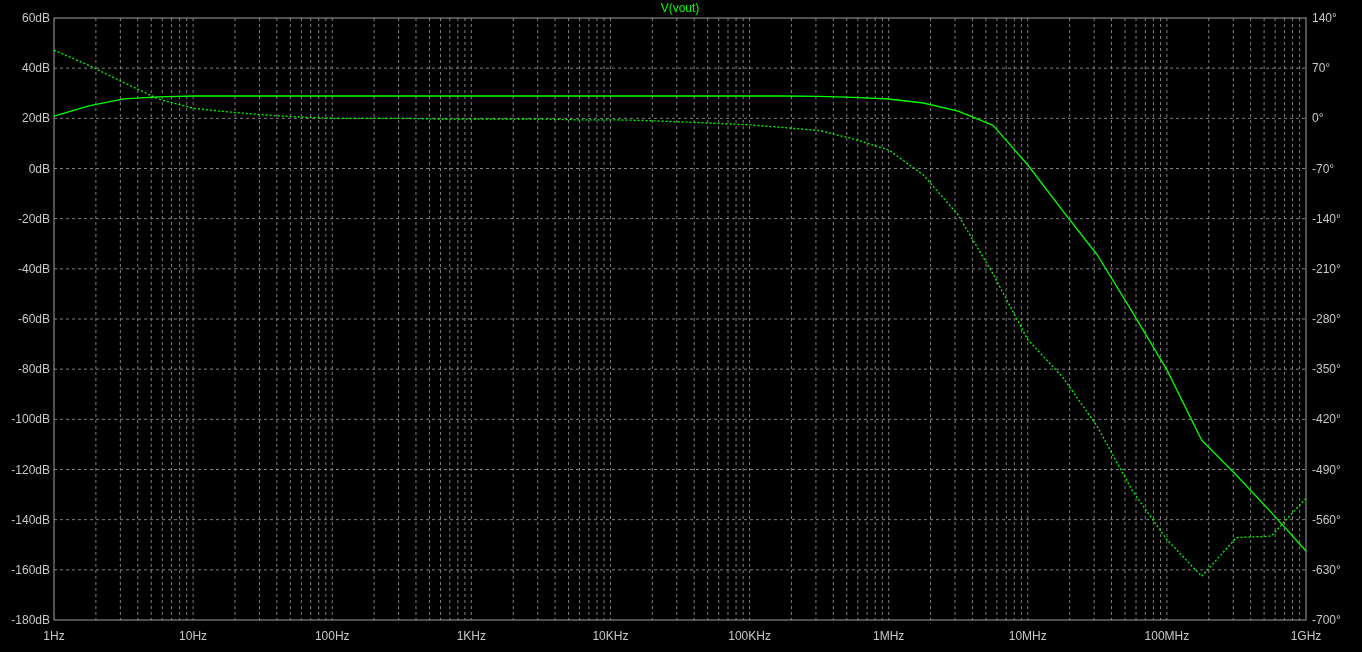  Describe the element at coordinates (680, 8) in the screenshot. I see `trace-label: V(vout)` at that location.